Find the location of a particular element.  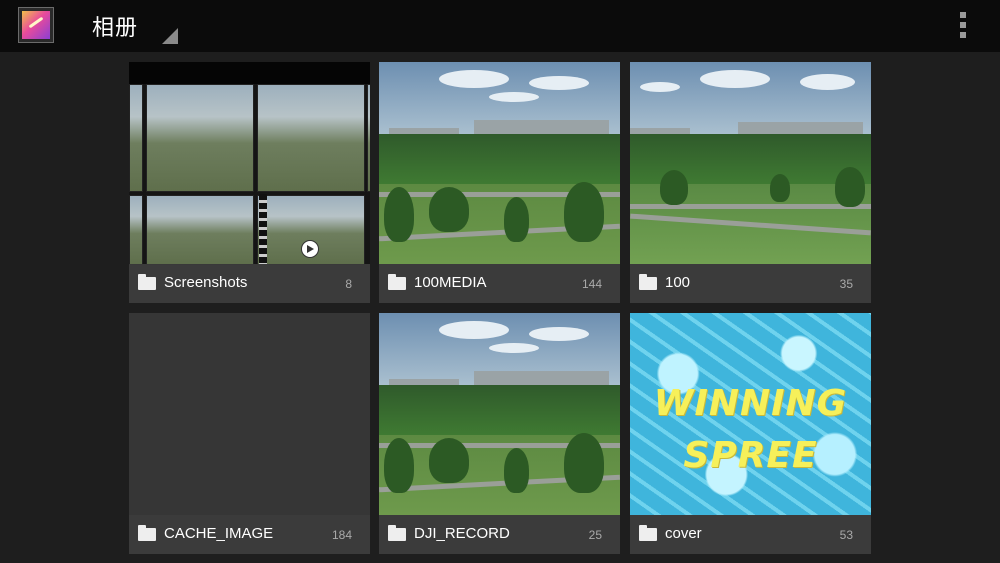

album-name: cover is located at coordinates (683, 533).